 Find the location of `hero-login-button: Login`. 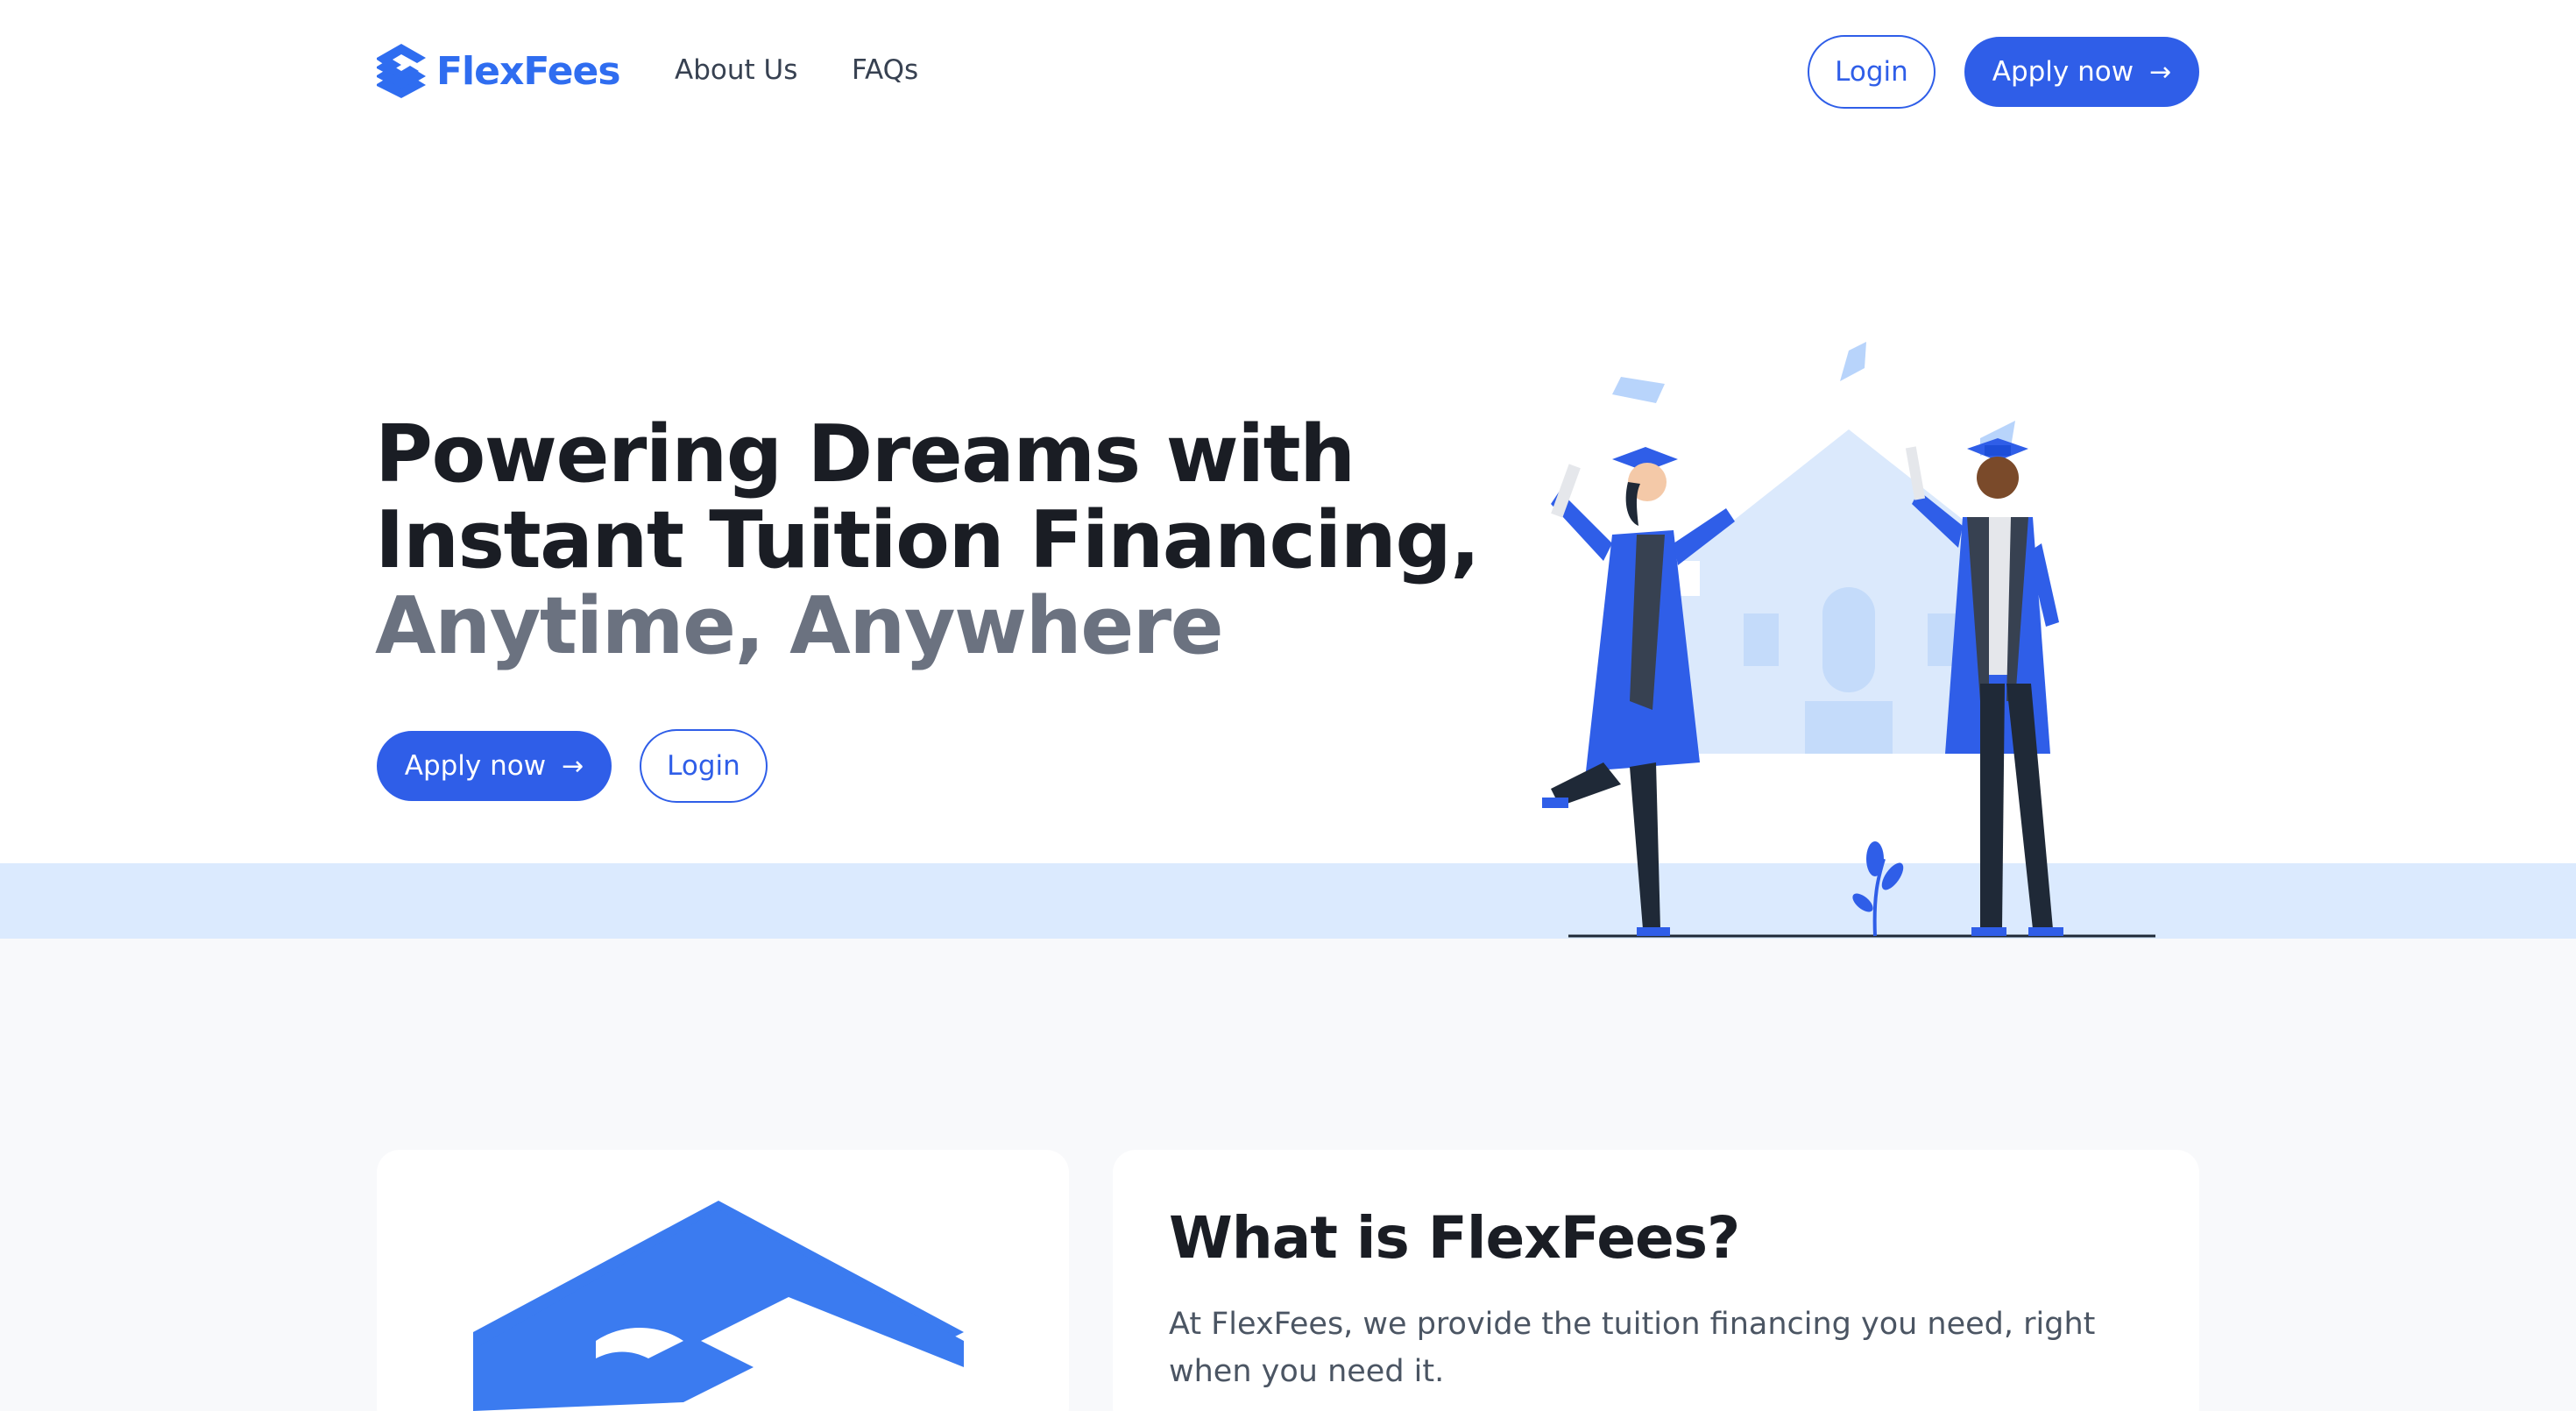

hero-login-button: Login is located at coordinates (704, 766).